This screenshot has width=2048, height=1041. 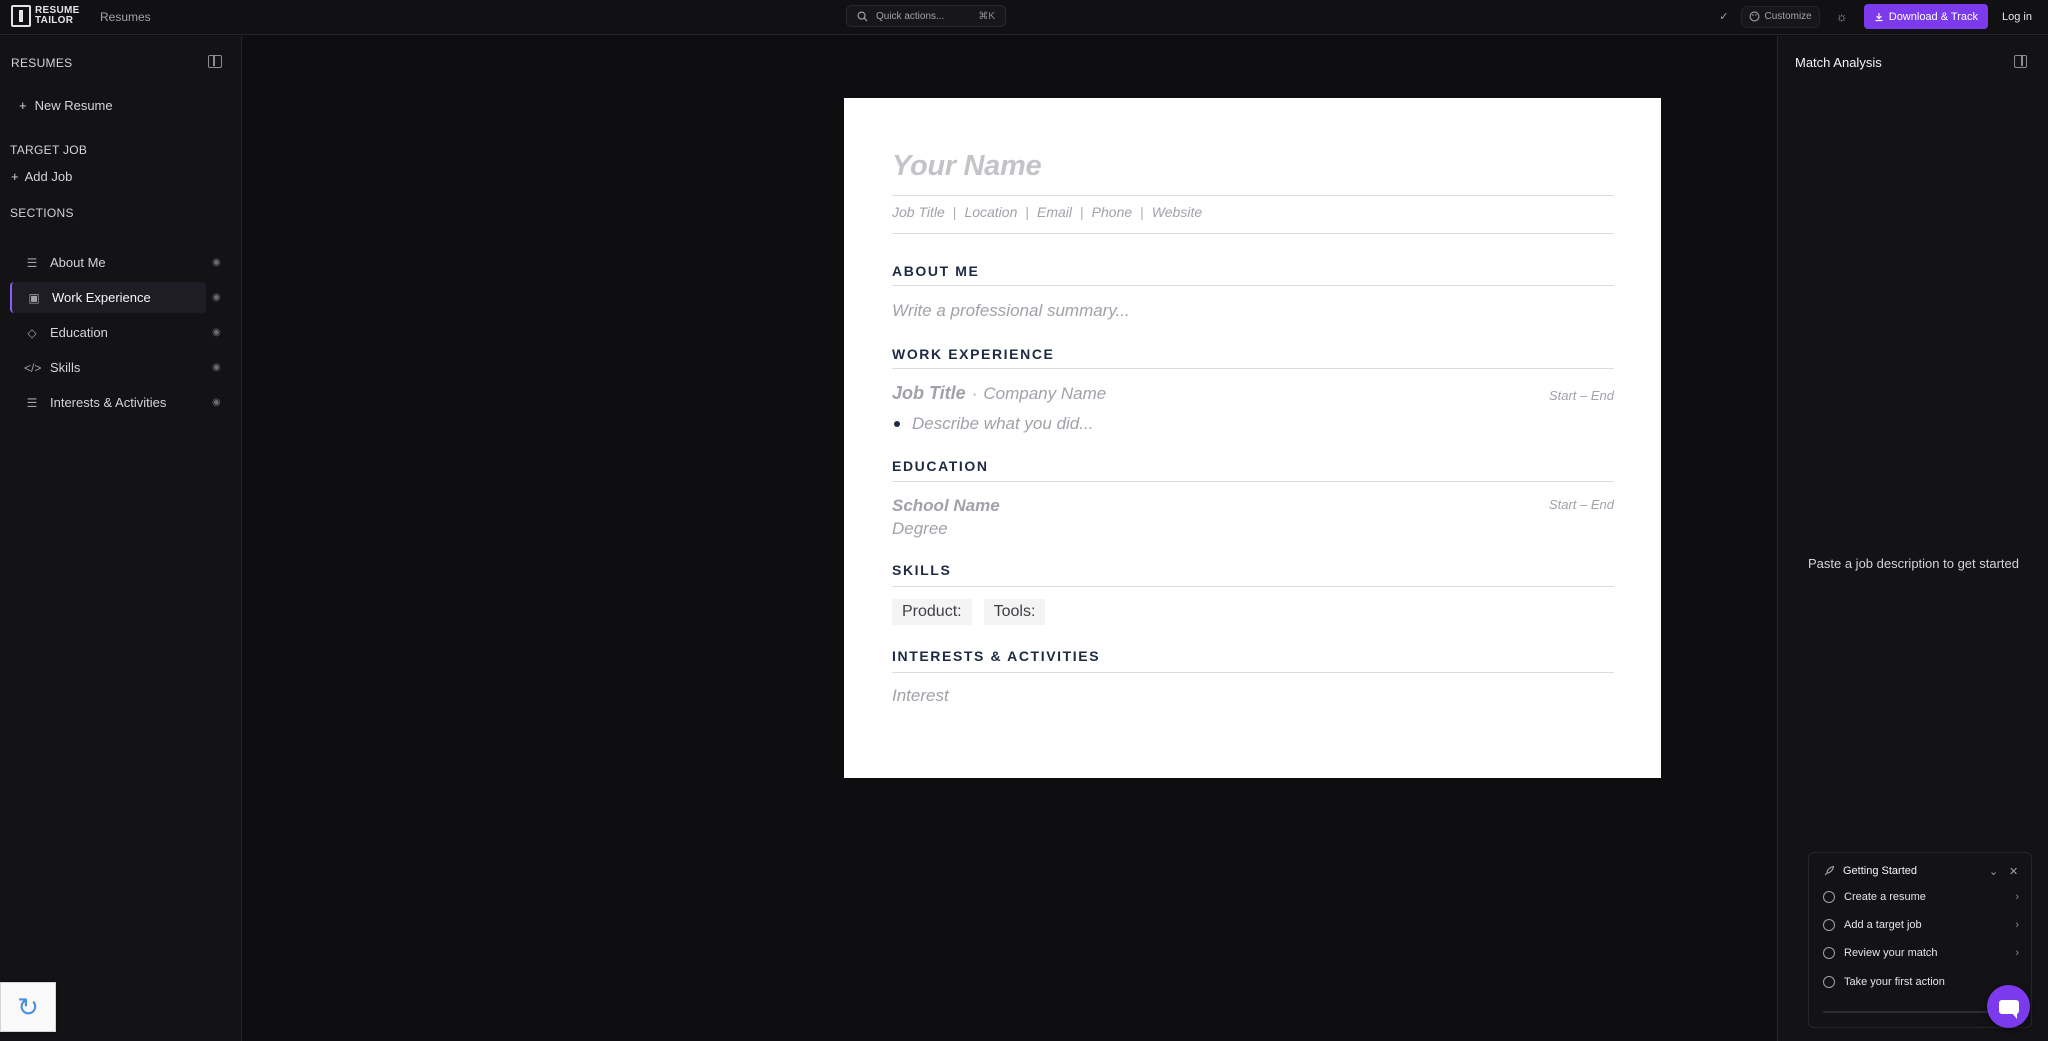 What do you see at coordinates (125, 17) in the screenshot?
I see `nav-resumes-link: Resumes` at bounding box center [125, 17].